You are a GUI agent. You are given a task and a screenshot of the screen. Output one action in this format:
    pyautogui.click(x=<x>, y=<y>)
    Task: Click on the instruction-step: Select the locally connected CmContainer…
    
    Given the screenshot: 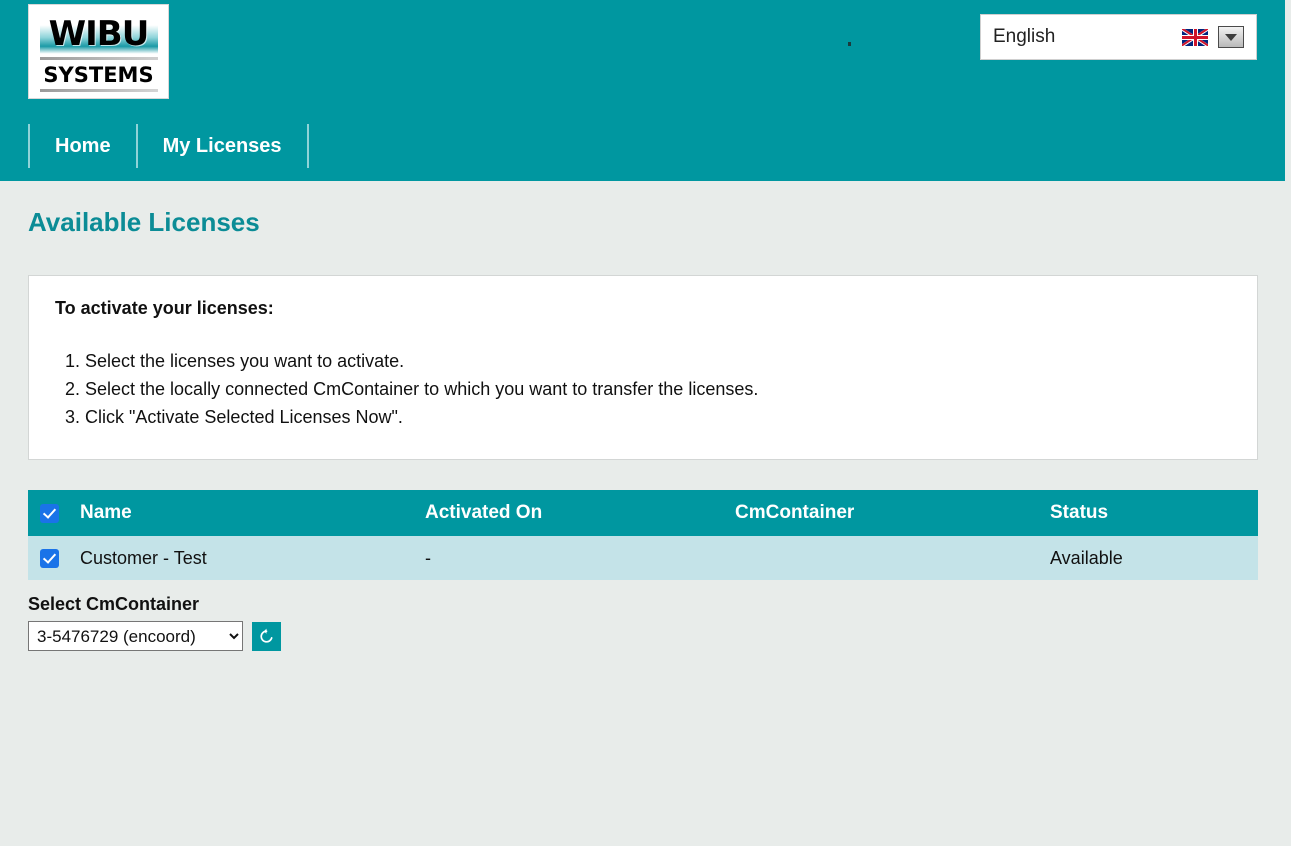 What is the action you would take?
    pyautogui.click(x=658, y=389)
    